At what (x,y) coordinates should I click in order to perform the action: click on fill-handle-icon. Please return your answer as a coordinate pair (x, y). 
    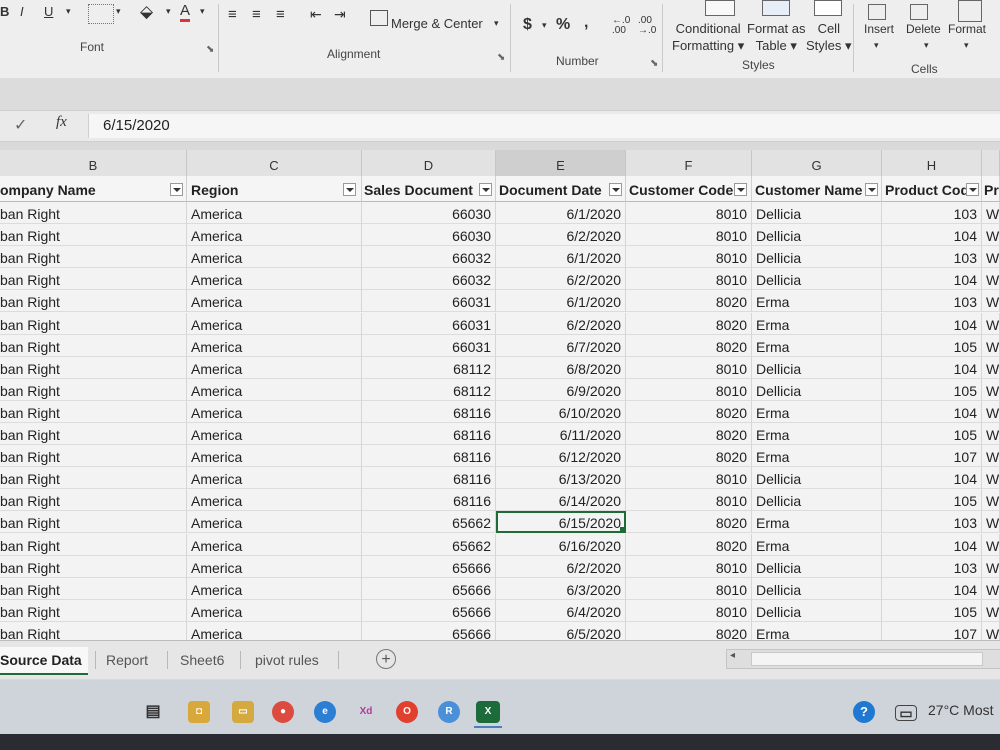
    Looking at the image, I should click on (622, 529).